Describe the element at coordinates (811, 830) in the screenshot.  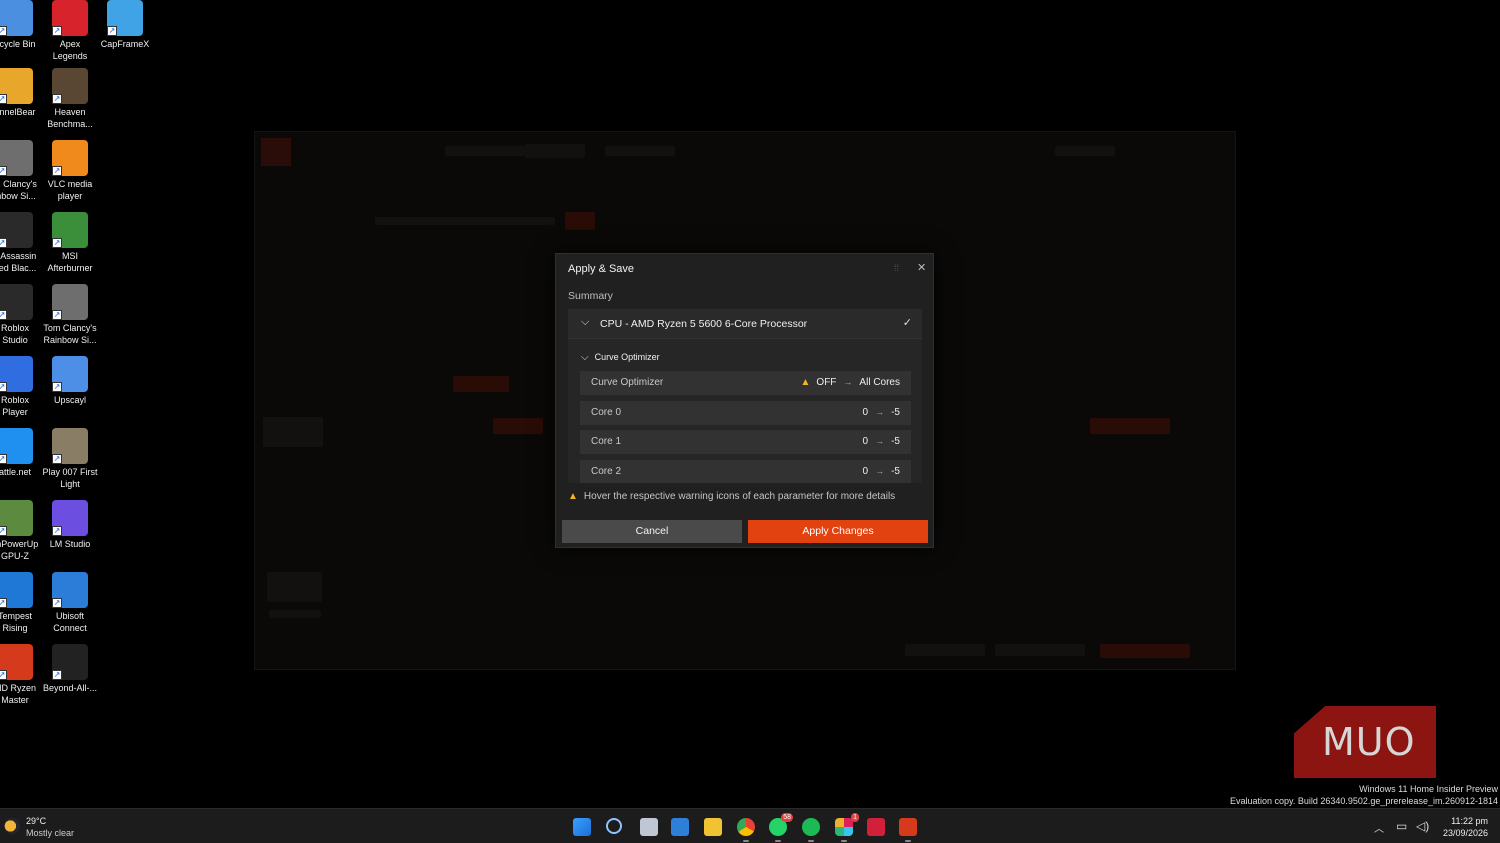
I see `spotify-icon` at that location.